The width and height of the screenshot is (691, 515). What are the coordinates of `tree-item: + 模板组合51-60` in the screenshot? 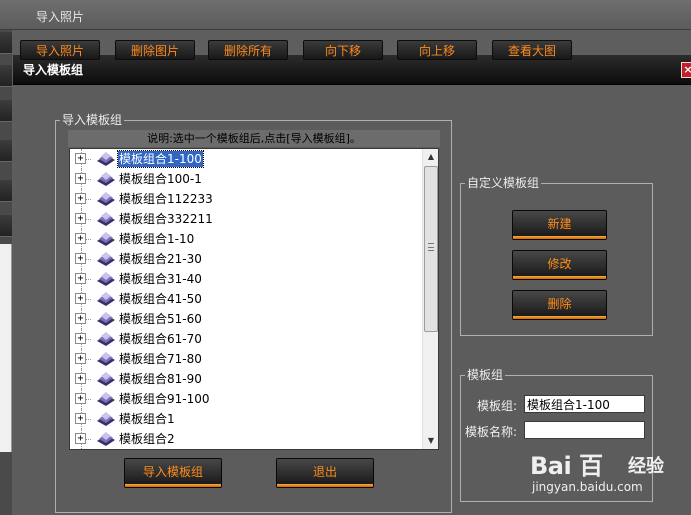 It's located at (246, 319).